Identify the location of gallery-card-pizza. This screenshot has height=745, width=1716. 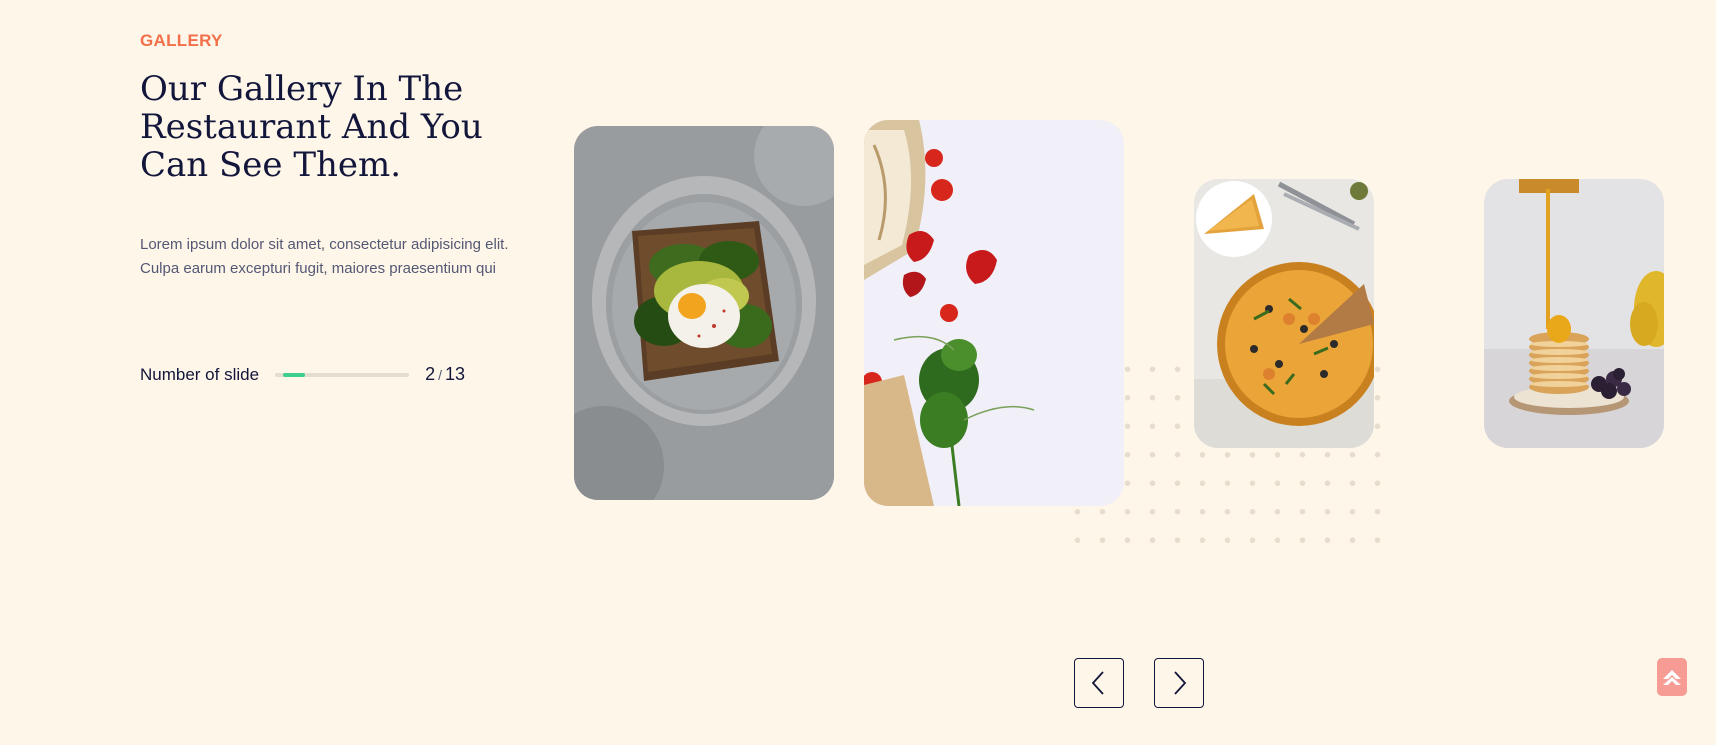
(1284, 313).